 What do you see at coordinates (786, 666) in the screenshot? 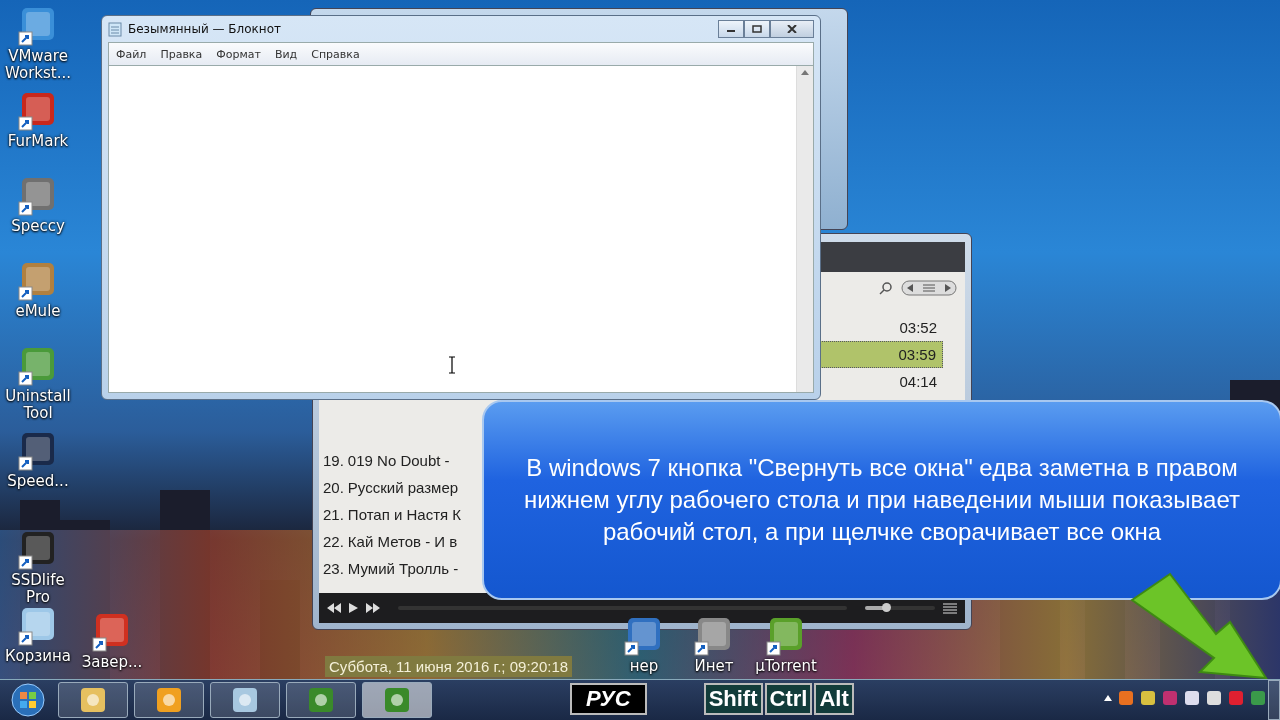
I see `icon-label: µTorrent` at bounding box center [786, 666].